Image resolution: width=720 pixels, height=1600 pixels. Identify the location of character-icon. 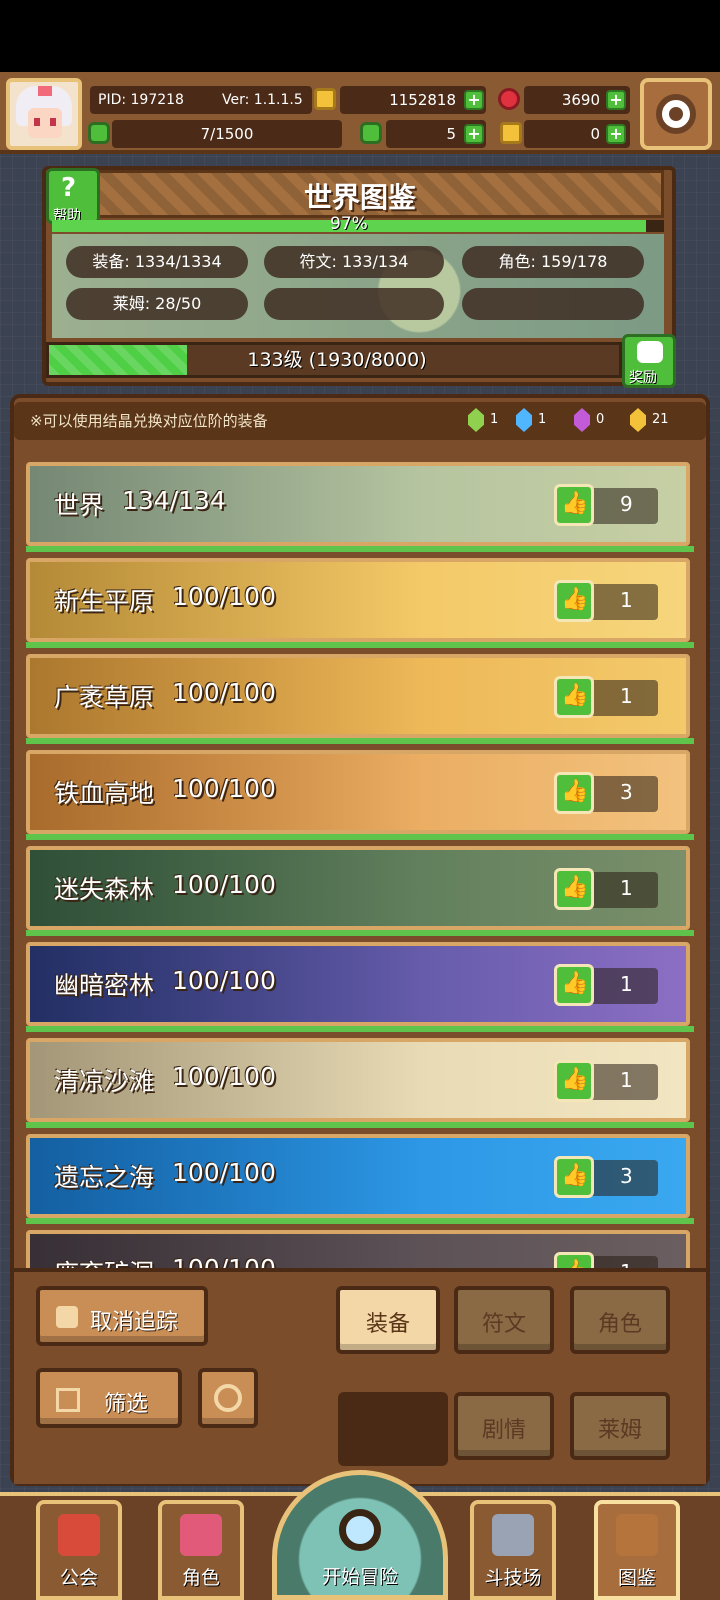
(201, 1535).